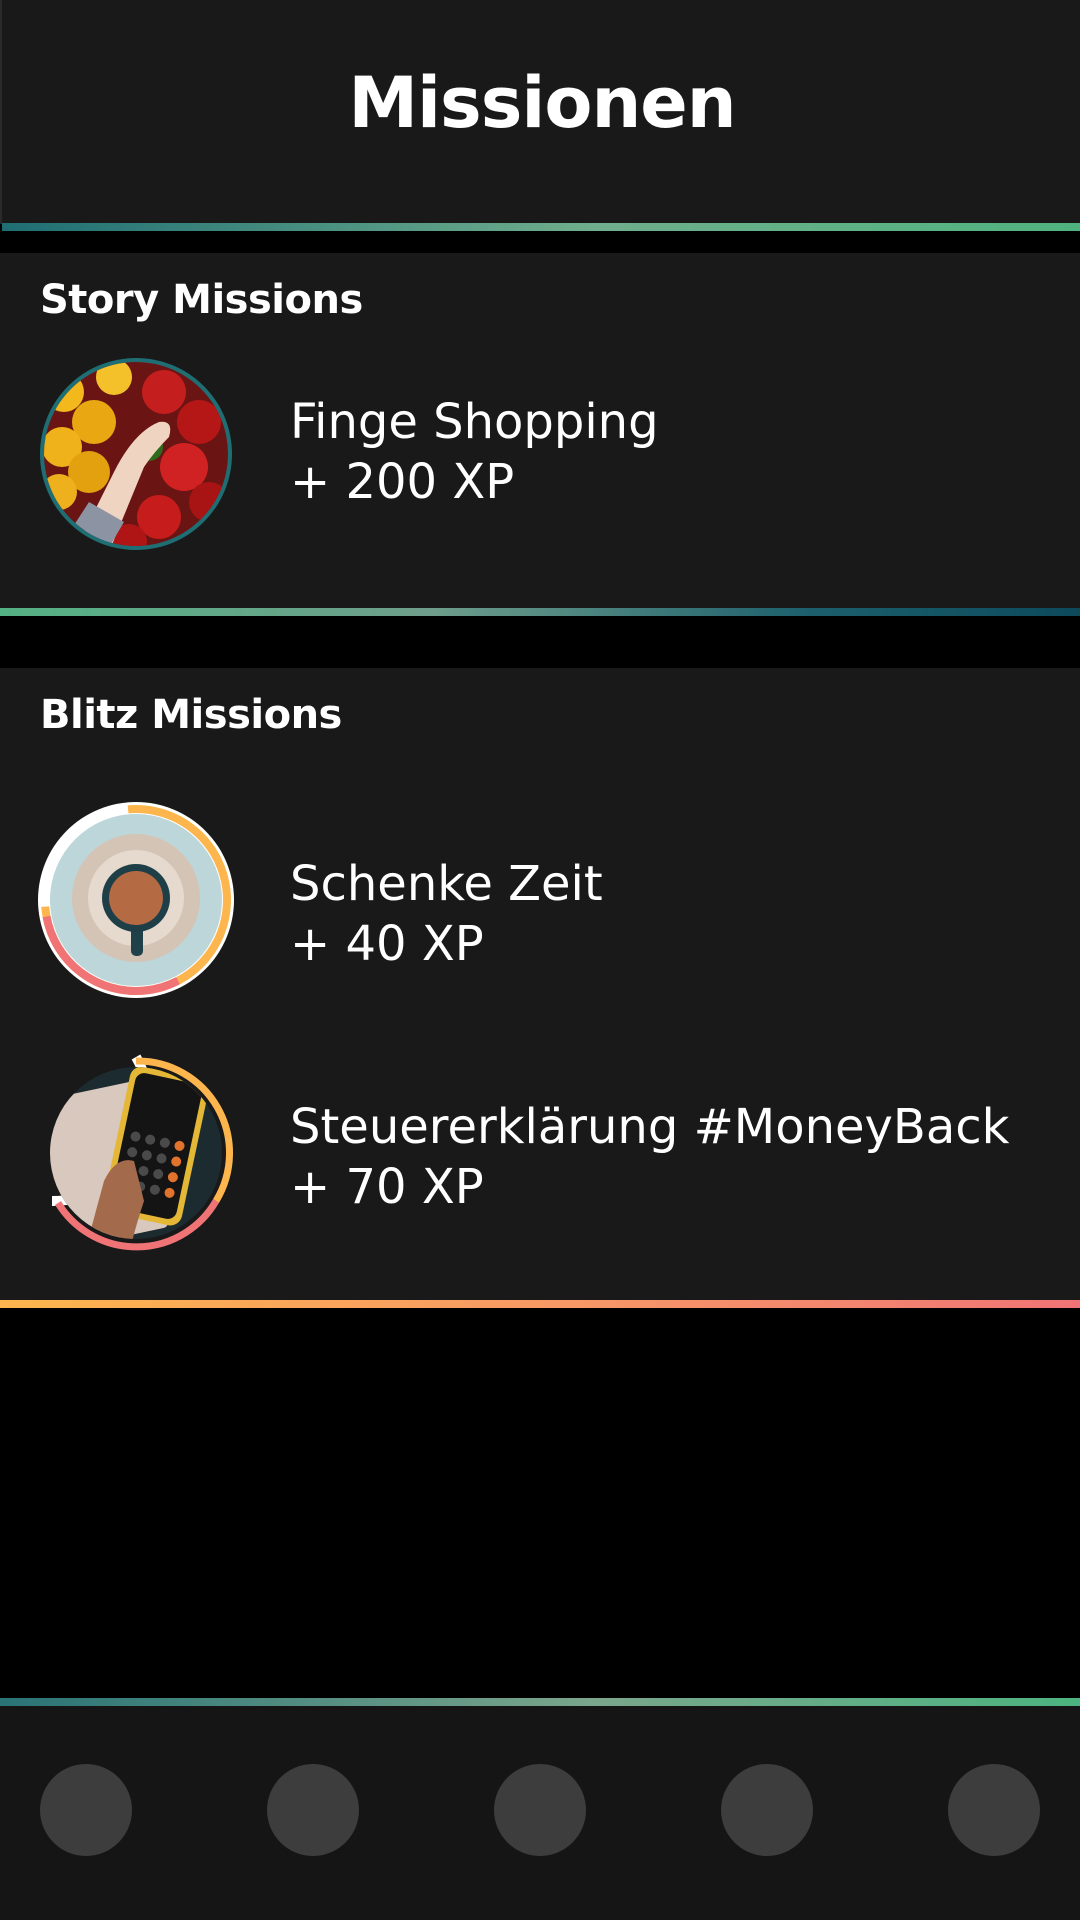 This screenshot has width=1080, height=1920. I want to click on header: Missionen, so click(540, 112).